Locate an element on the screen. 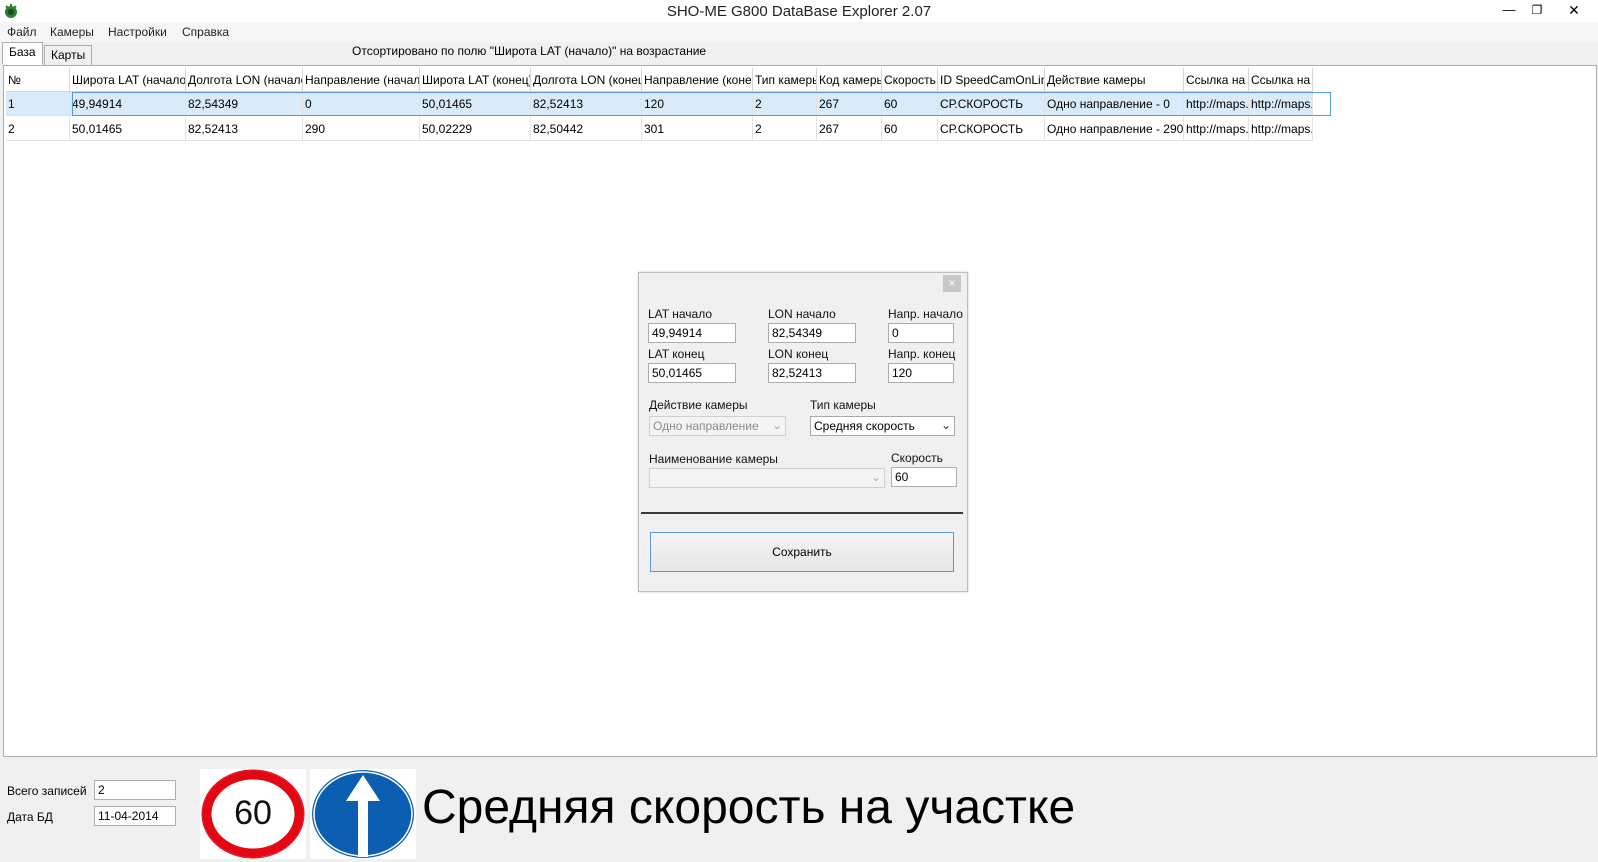 Image resolution: width=1598 pixels, height=862 pixels. close-window-button: ✕ is located at coordinates (1574, 10).